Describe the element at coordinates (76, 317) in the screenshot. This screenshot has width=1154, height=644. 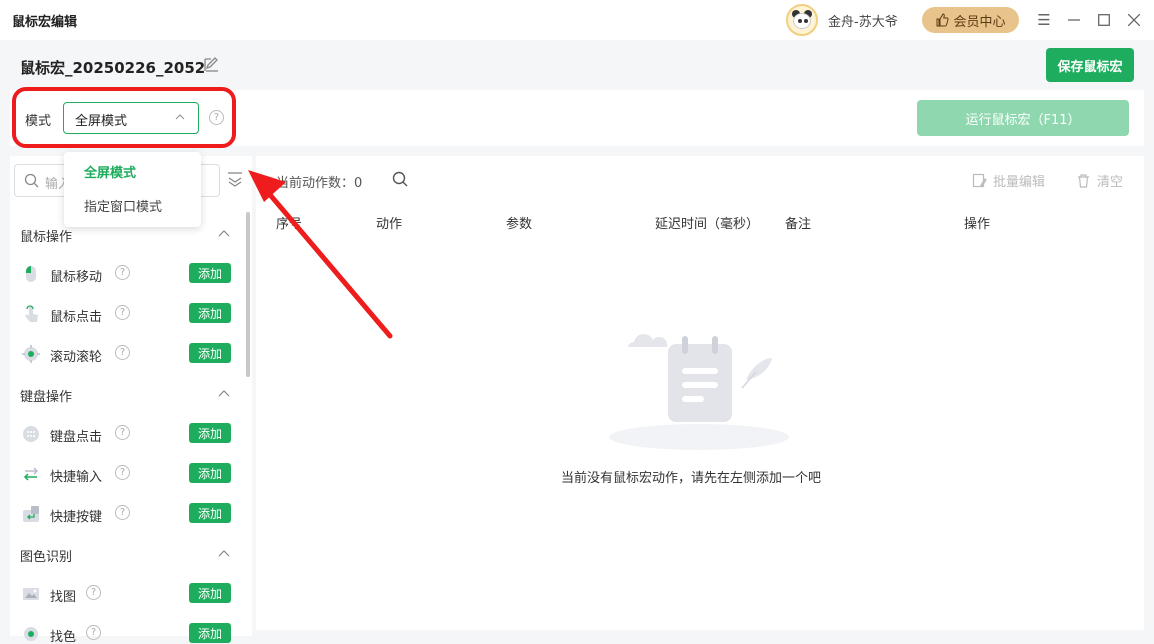
I see `item-label: 鼠标点击` at that location.